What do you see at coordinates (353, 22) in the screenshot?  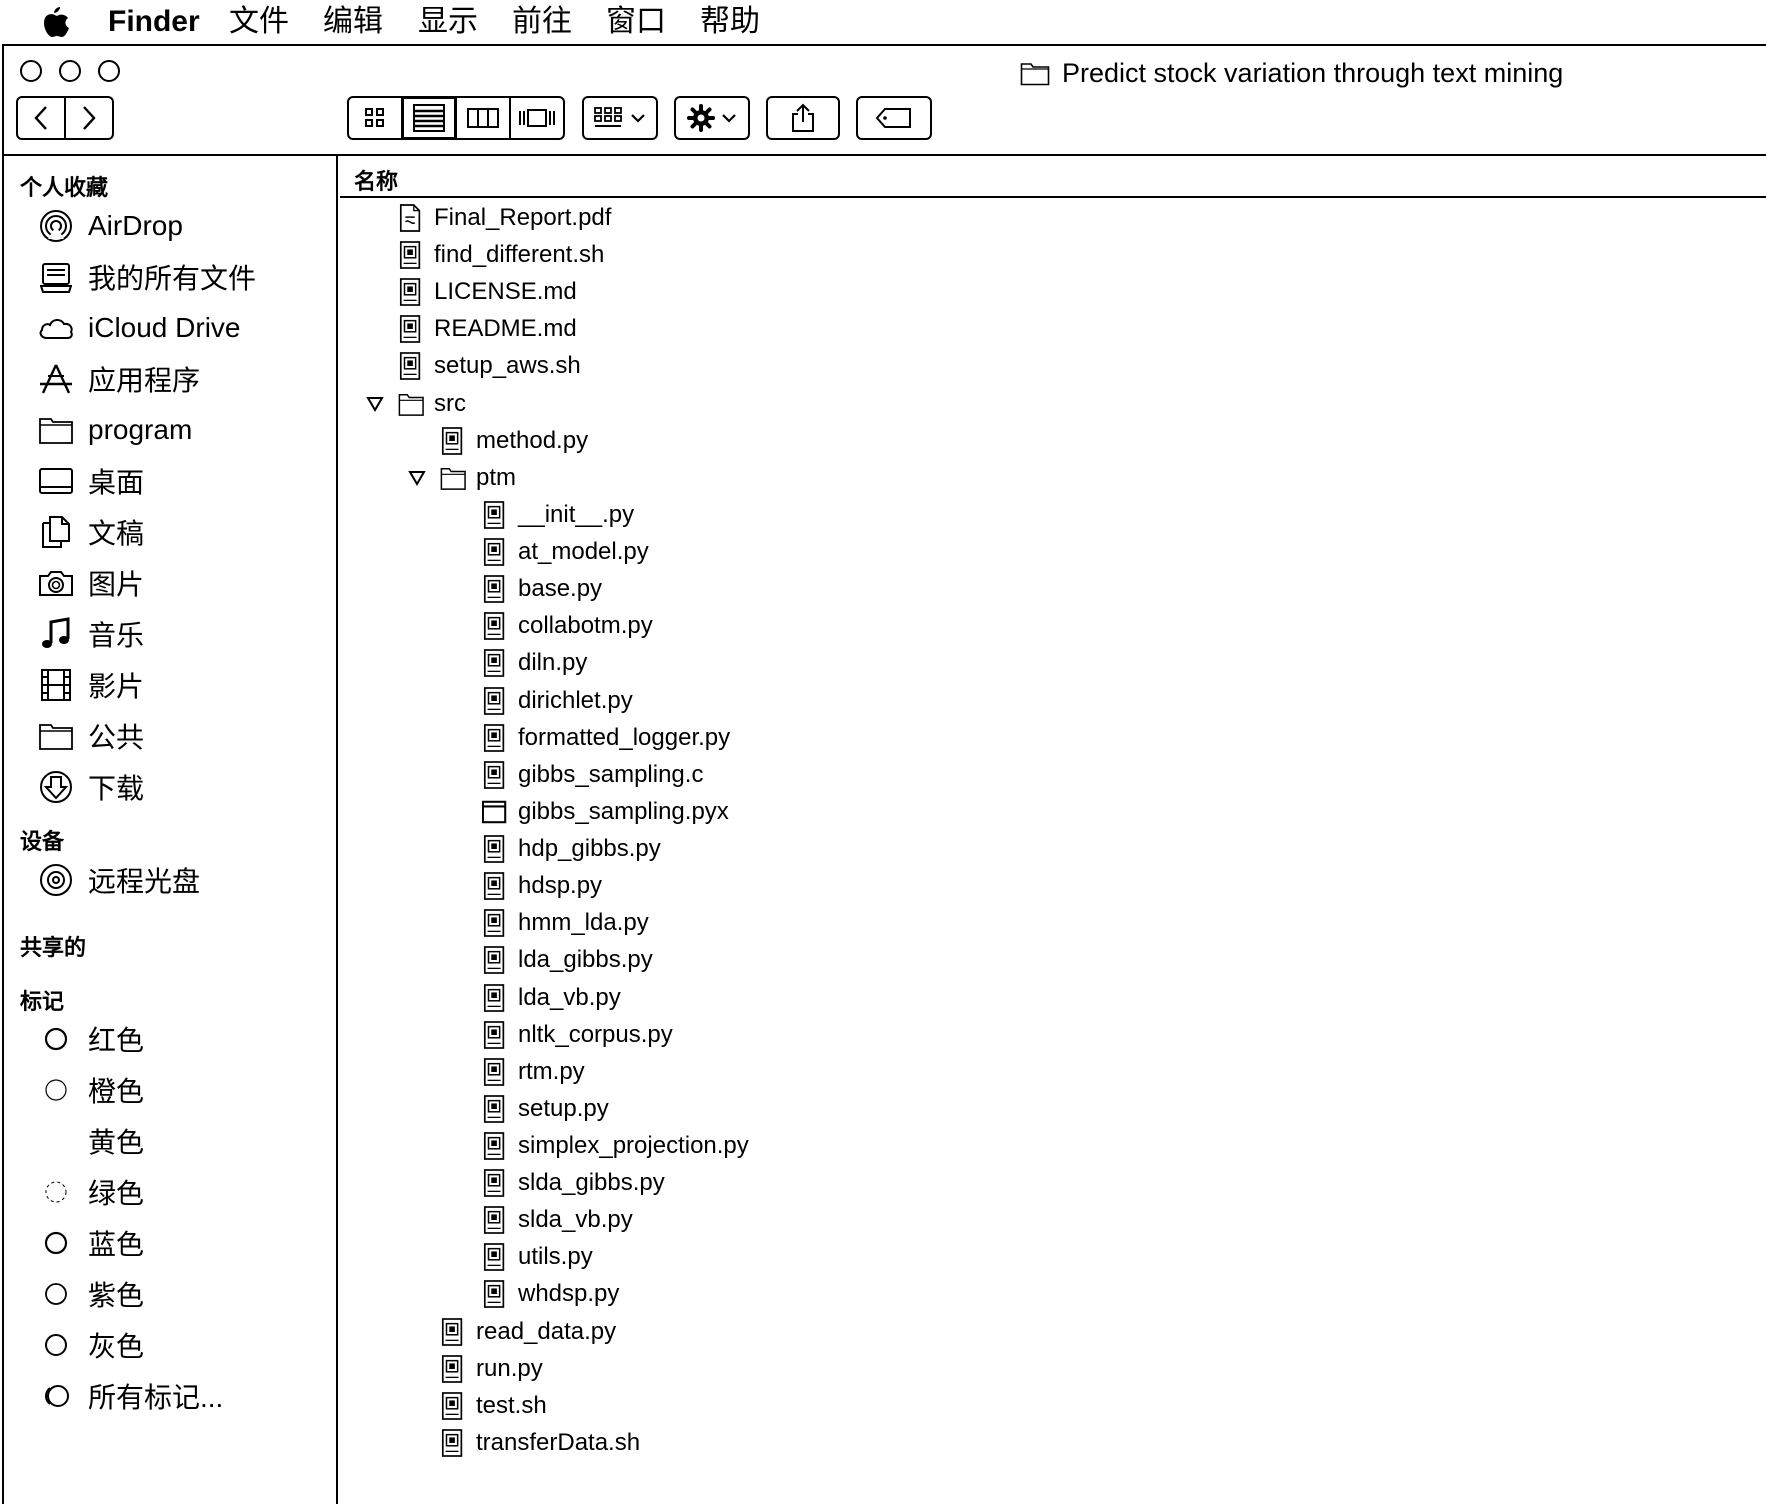 I see `menu-edit: 编辑` at bounding box center [353, 22].